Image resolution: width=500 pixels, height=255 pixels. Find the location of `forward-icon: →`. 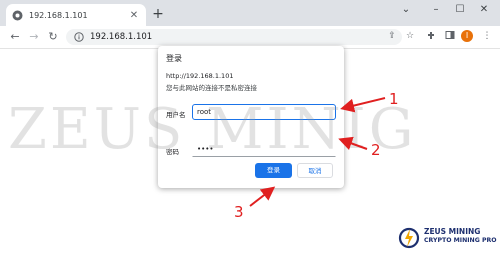

forward-icon: → is located at coordinates (34, 37).